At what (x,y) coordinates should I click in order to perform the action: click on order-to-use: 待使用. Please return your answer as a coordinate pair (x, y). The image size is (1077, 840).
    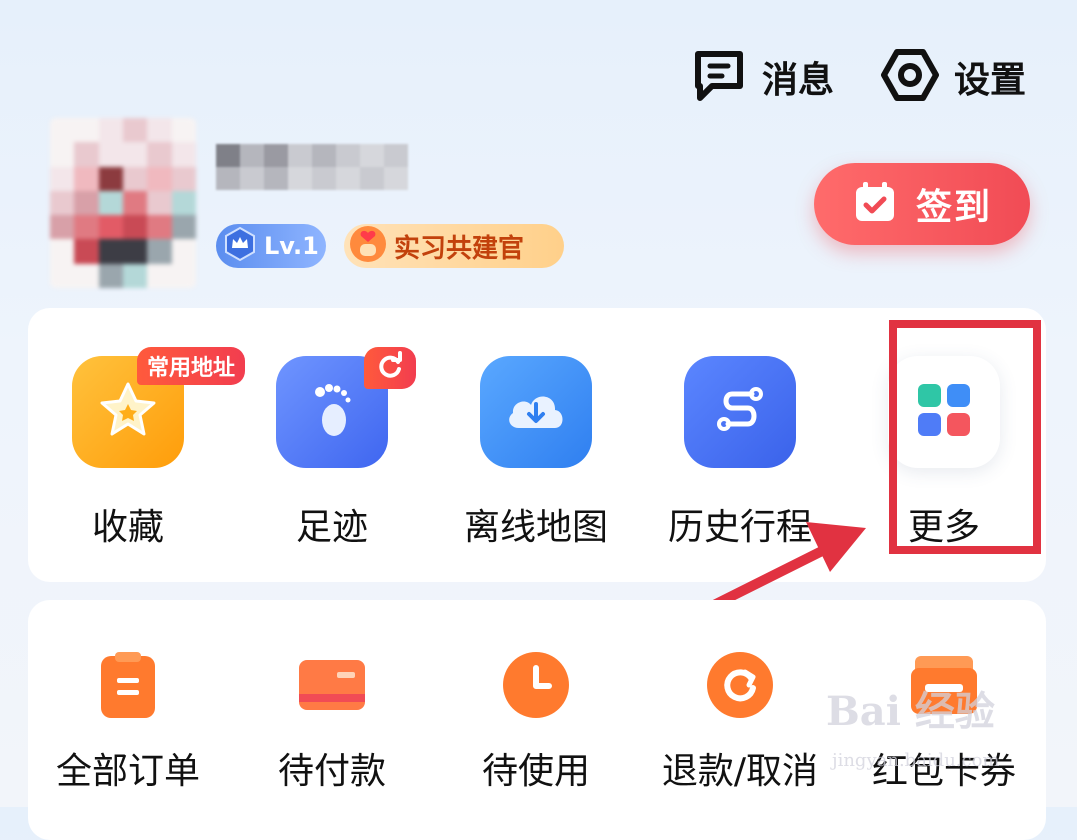
    Looking at the image, I should click on (536, 722).